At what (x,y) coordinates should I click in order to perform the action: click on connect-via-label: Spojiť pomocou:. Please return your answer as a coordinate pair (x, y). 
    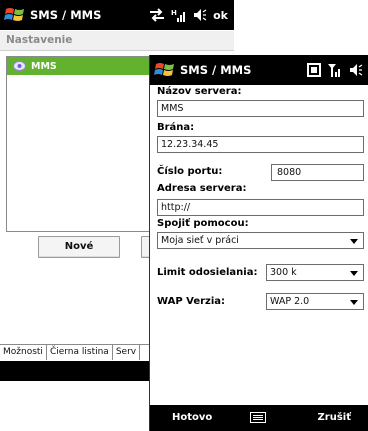
    Looking at the image, I should click on (203, 223).